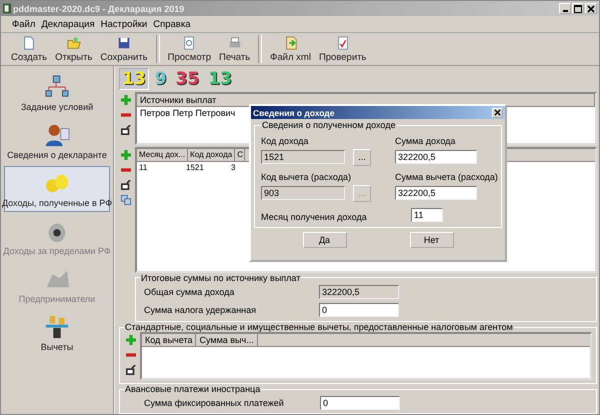  Describe the element at coordinates (195, 168) in the screenshot. I see `table-cell-text: 1521` at that location.